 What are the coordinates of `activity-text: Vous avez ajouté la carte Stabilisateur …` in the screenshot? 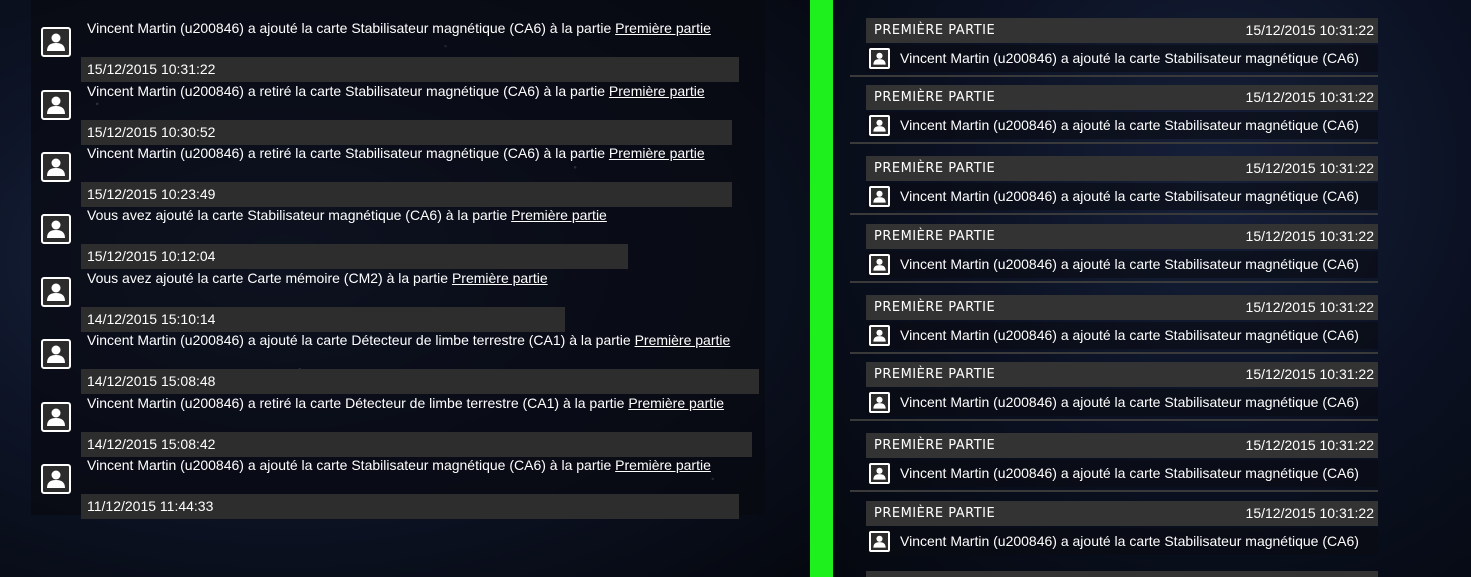 It's located at (299, 215).